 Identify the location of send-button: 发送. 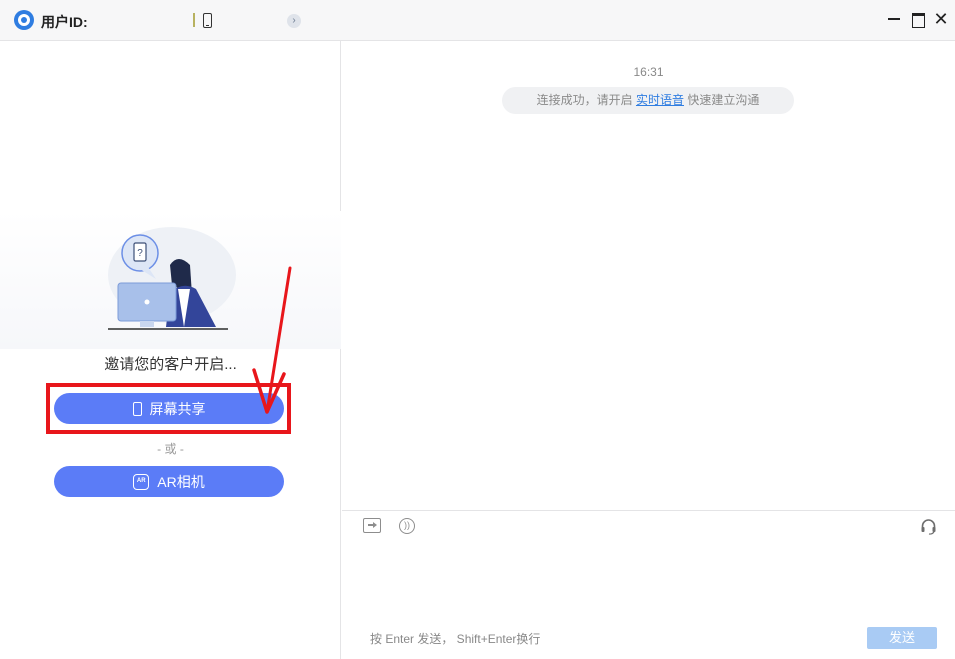
(902, 638).